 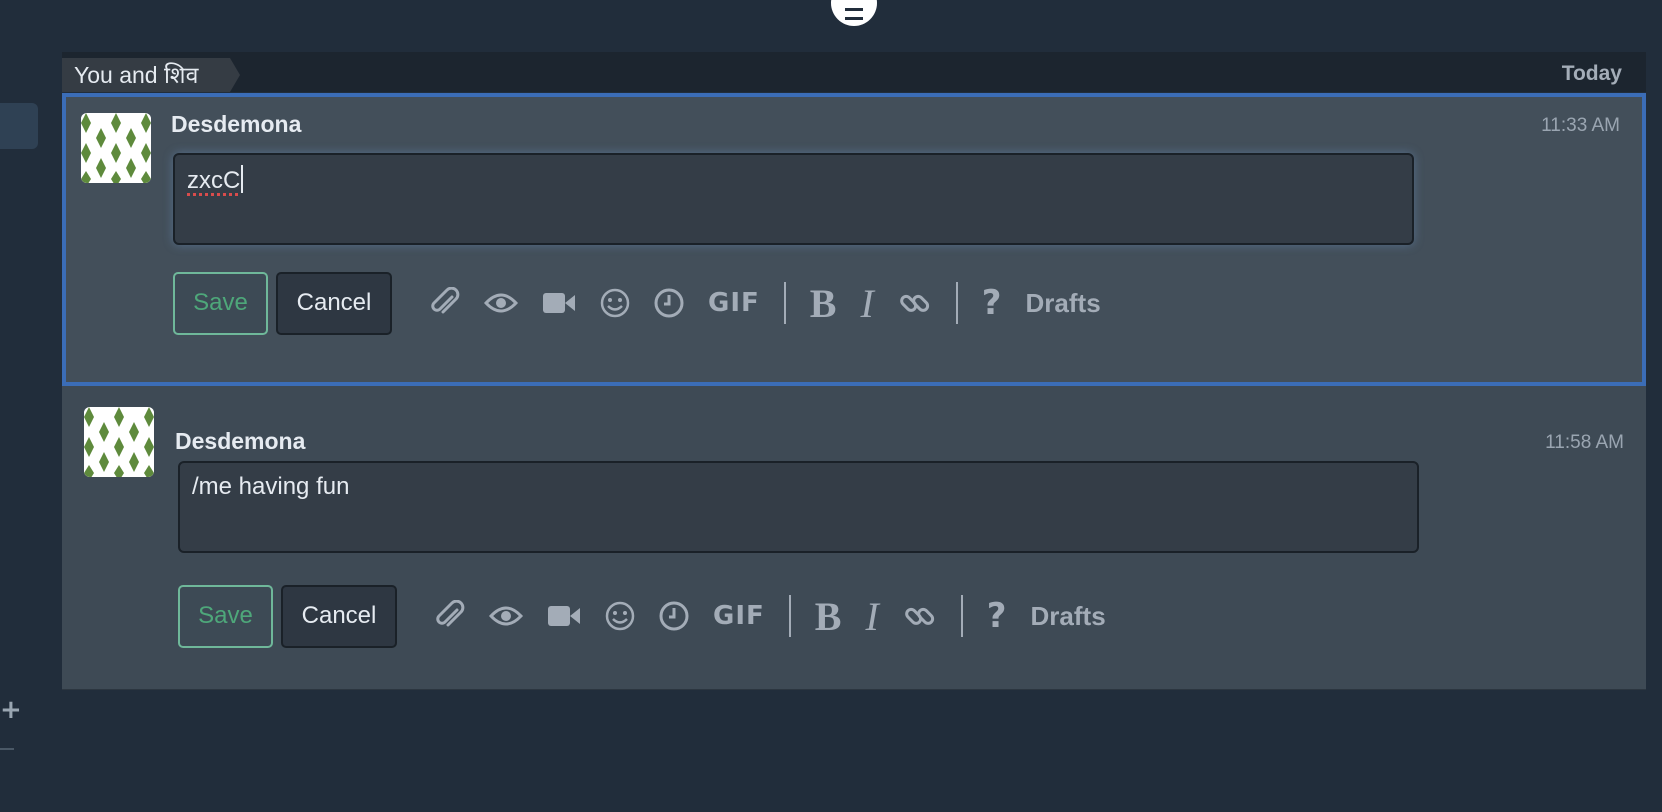 I want to click on sidebar-divider, so click(x=7, y=749).